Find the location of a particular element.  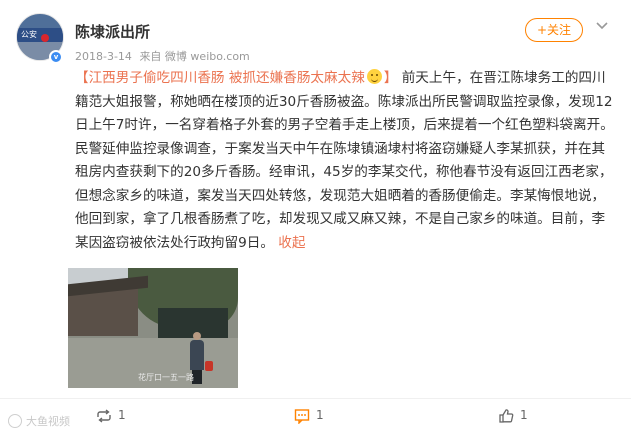

like-count: 1 is located at coordinates (524, 415).